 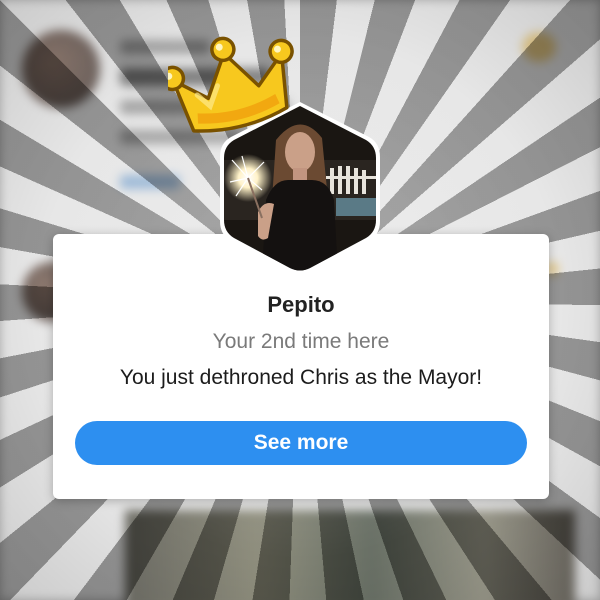 I want to click on mayor-message: You just dethroned Chris as the Mayor!, so click(x=301, y=377).